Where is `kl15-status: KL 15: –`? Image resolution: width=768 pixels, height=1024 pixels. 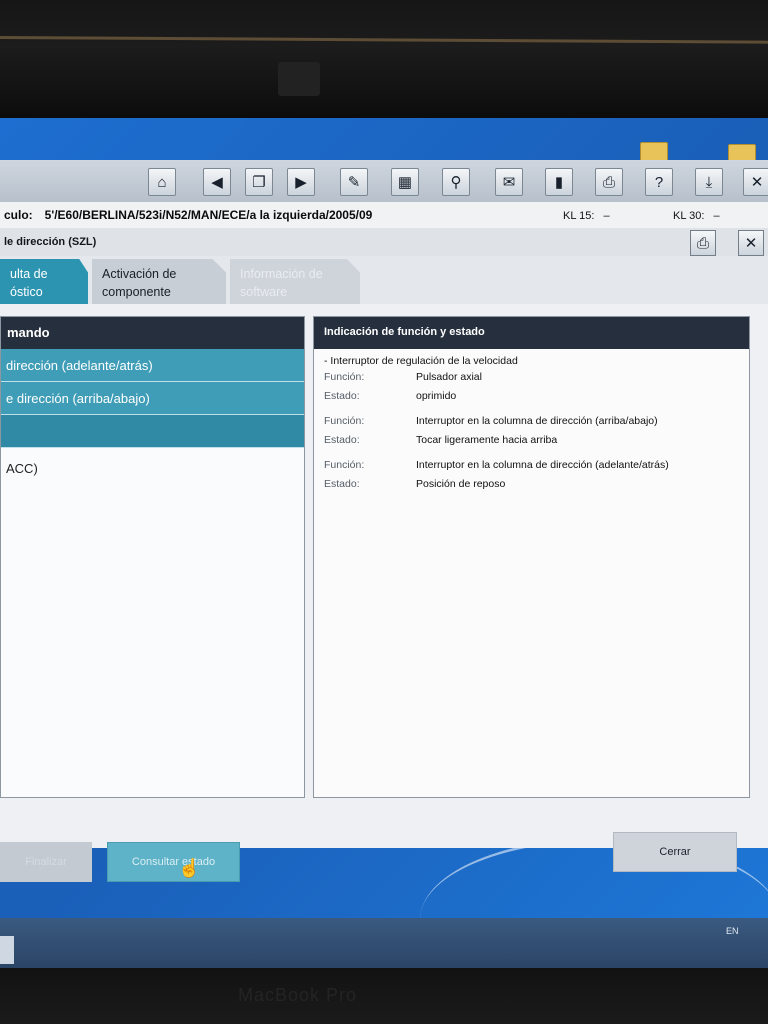 kl15-status: KL 15: – is located at coordinates (586, 216).